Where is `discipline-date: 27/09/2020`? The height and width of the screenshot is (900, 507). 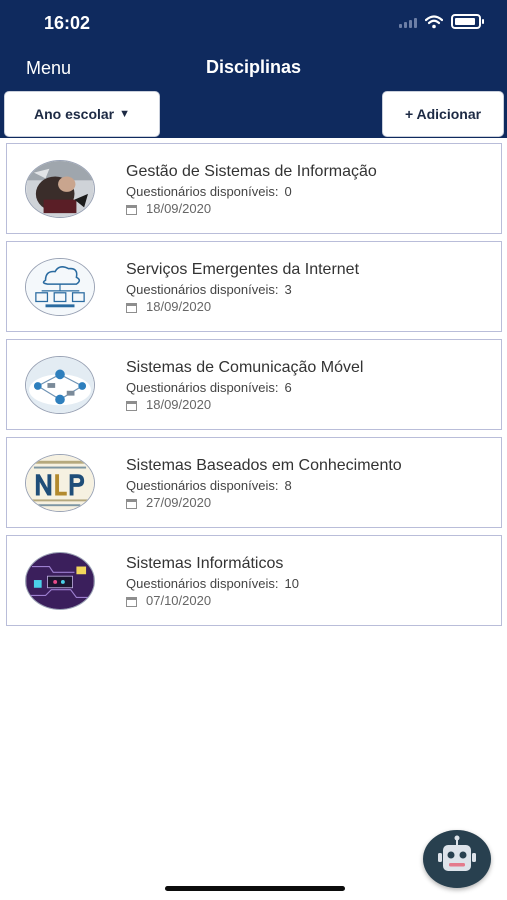 discipline-date: 27/09/2020 is located at coordinates (179, 502).